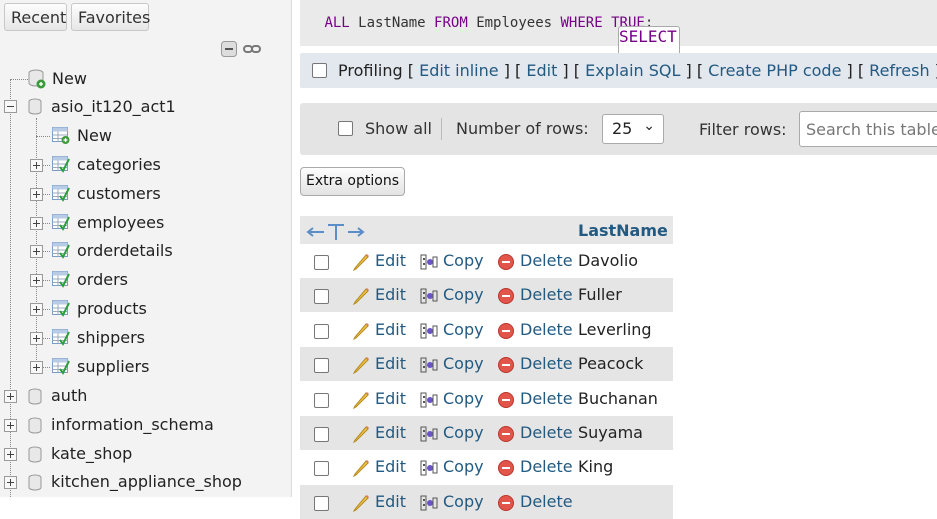 The height and width of the screenshot is (519, 937). I want to click on sidebar-table-item: orderdetails, so click(125, 251).